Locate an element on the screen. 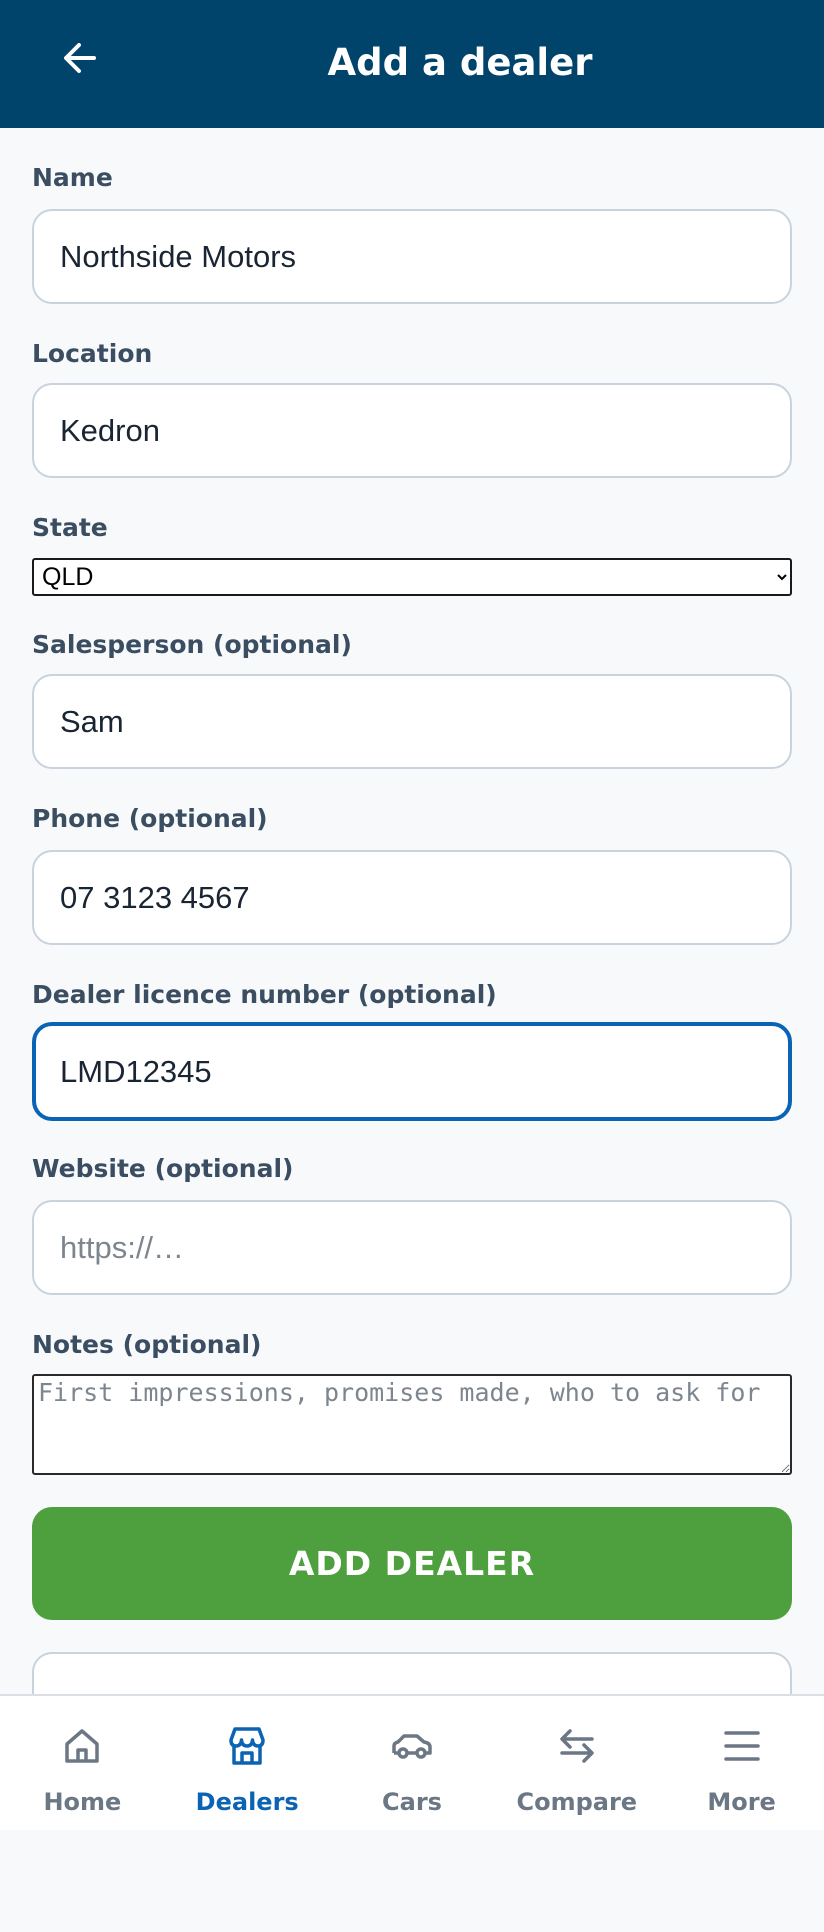 This screenshot has width=824, height=1932. compare-arrows-icon is located at coordinates (577, 1746).